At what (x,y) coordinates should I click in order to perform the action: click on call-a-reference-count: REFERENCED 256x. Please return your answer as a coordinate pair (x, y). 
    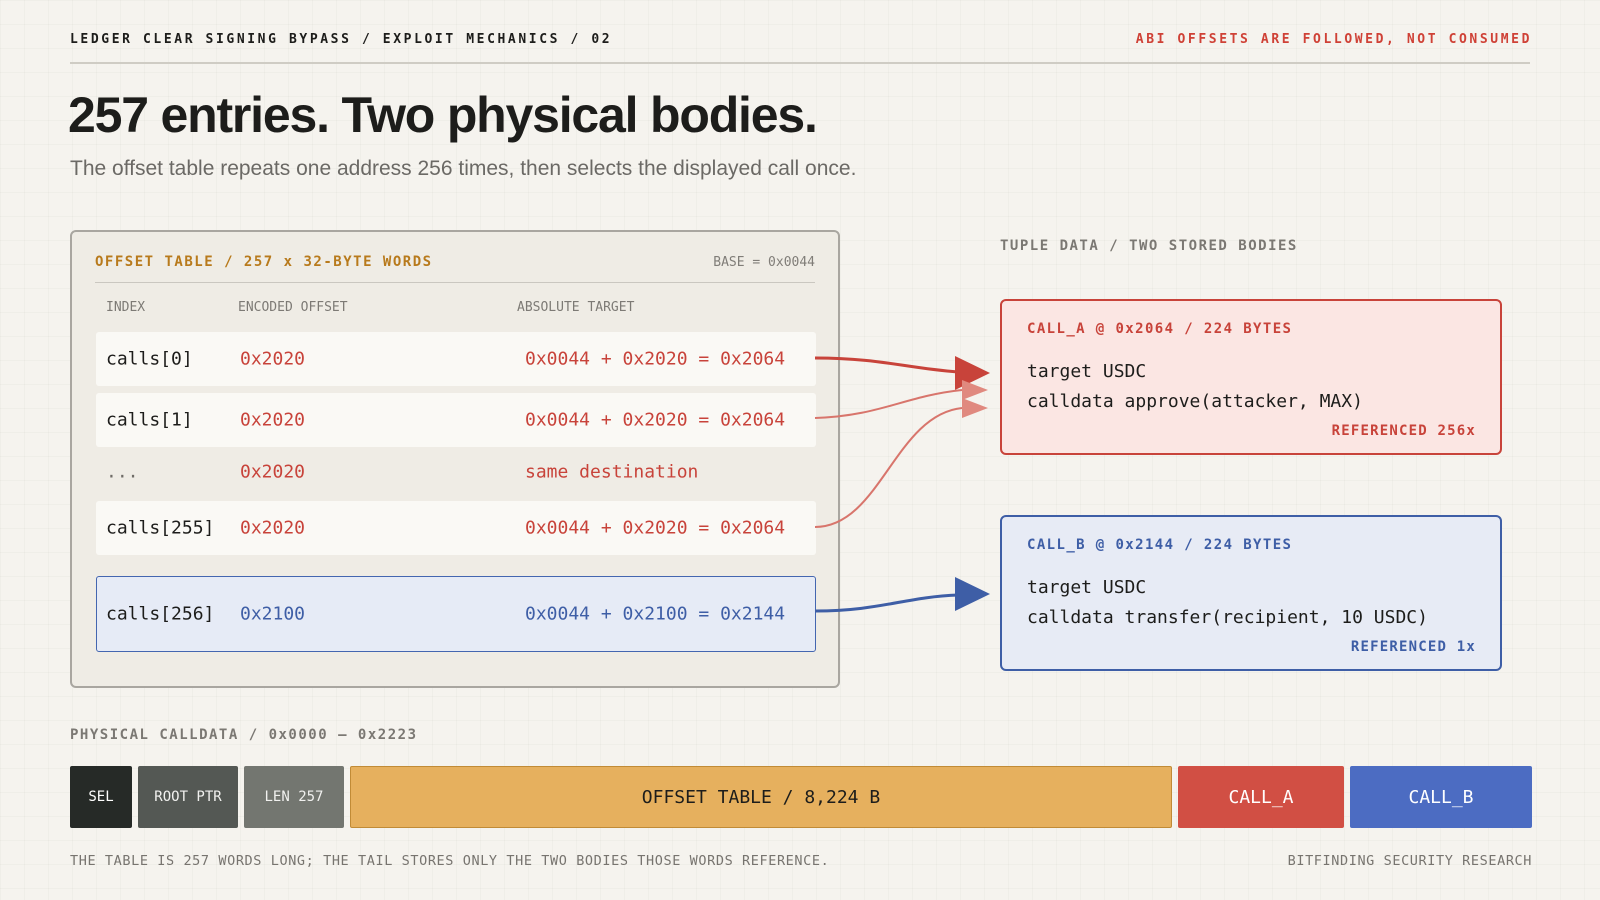
    Looking at the image, I should click on (1403, 431).